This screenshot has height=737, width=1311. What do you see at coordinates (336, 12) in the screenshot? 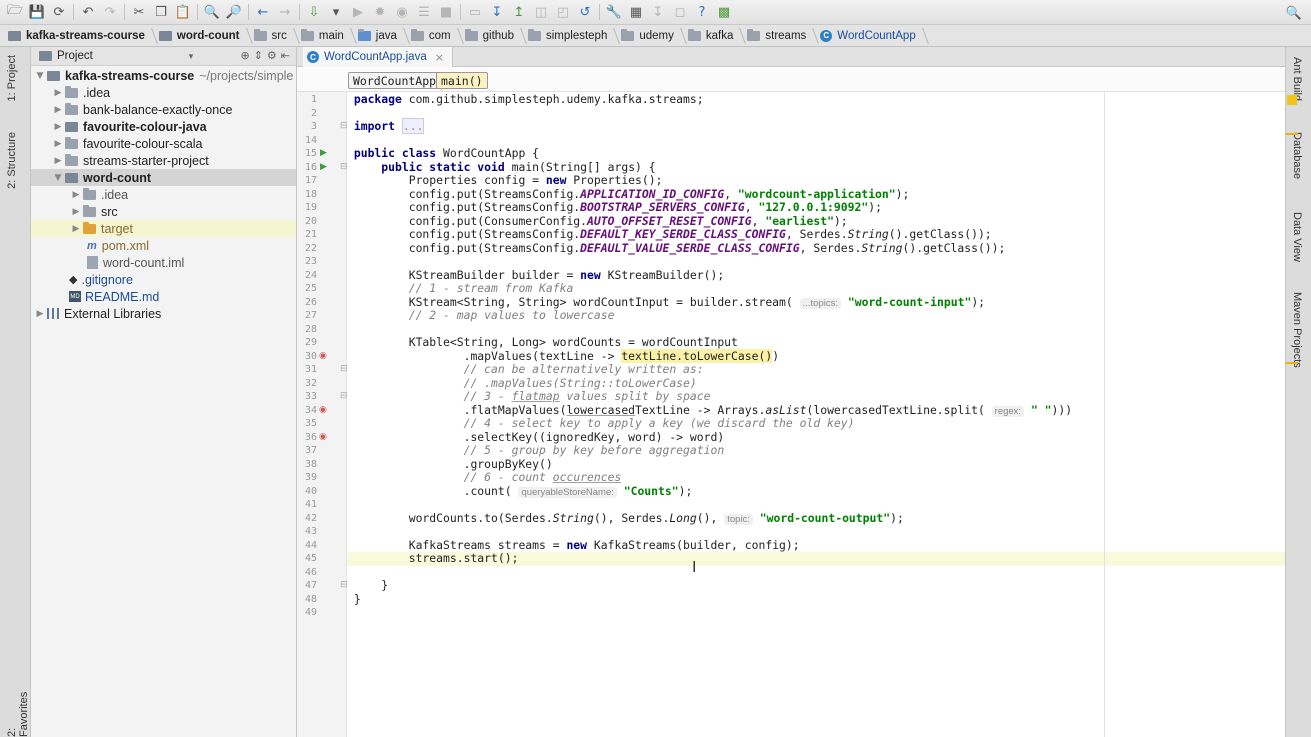
I see `run-config-dropdown-icon: ▾` at bounding box center [336, 12].